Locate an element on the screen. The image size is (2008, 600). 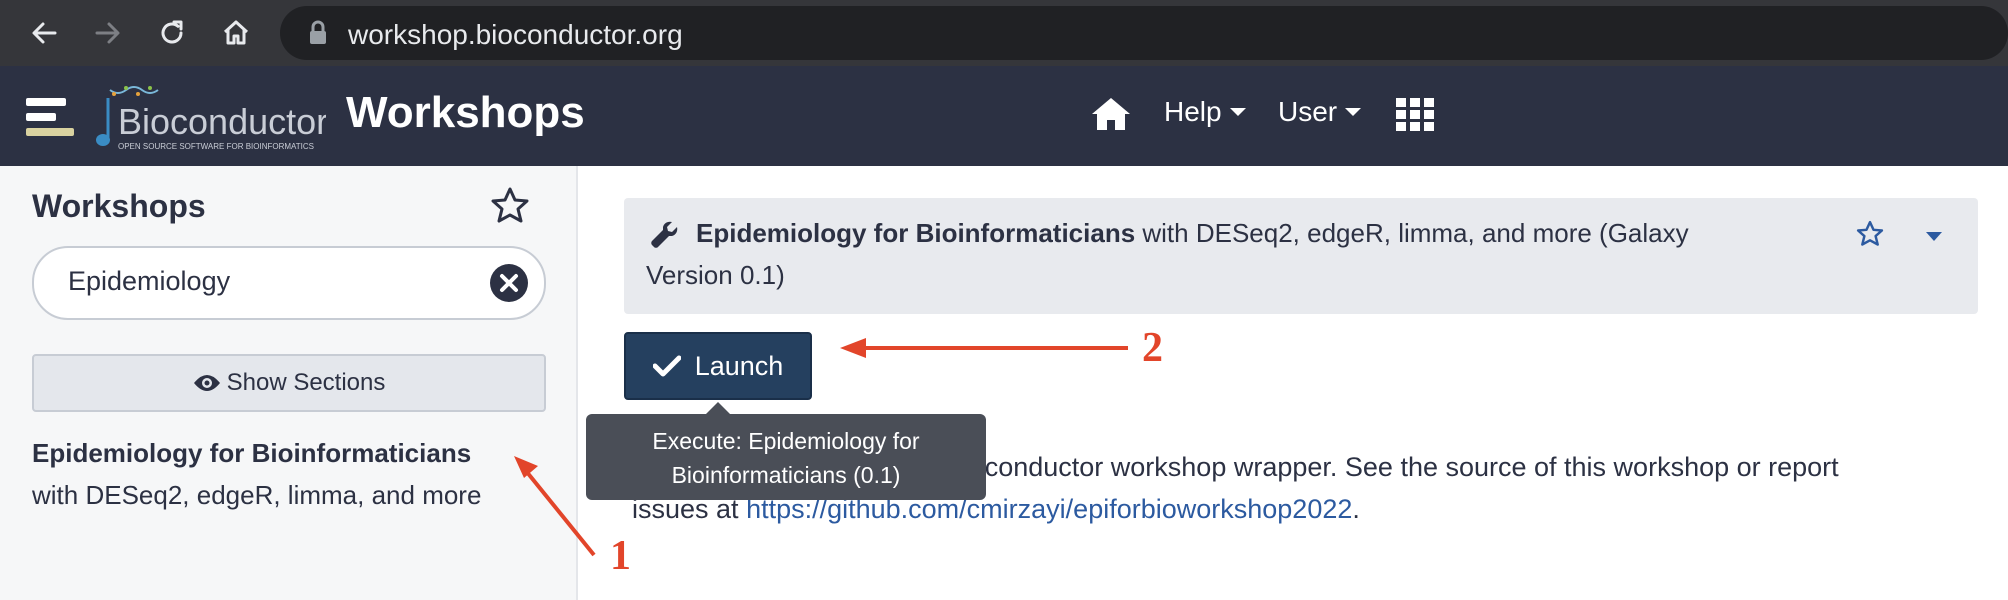
url-text: workshop.bioconductor.org is located at coordinates (515, 34).